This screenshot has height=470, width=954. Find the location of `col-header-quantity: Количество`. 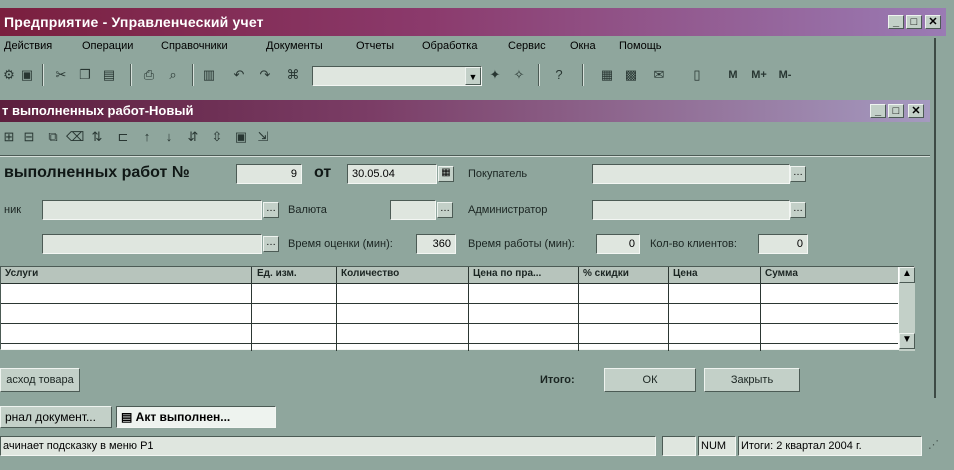

col-header-quantity: Количество is located at coordinates (403, 273).